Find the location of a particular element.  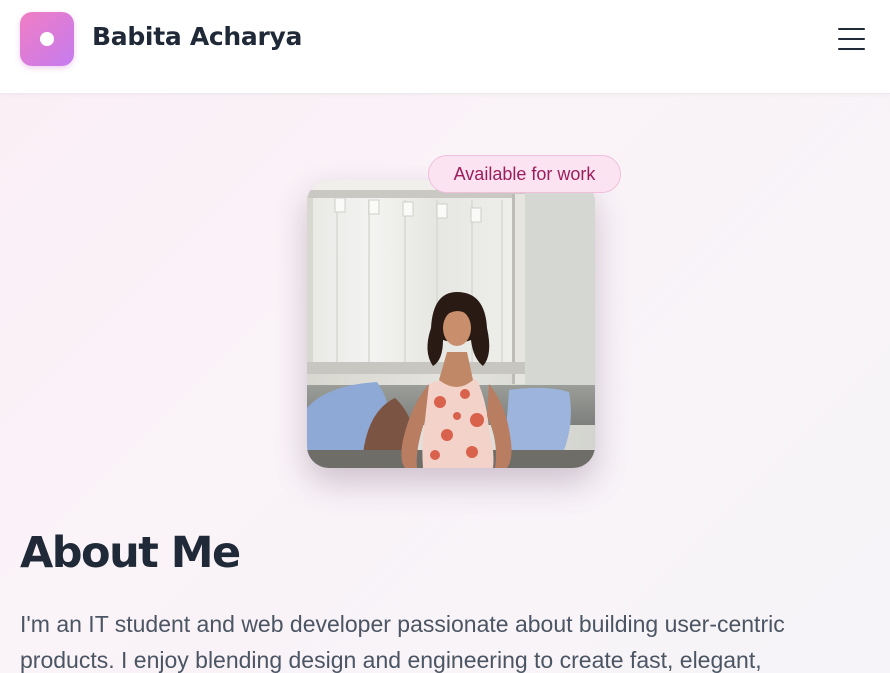

availability-badge: Available for work is located at coordinates (524, 174).